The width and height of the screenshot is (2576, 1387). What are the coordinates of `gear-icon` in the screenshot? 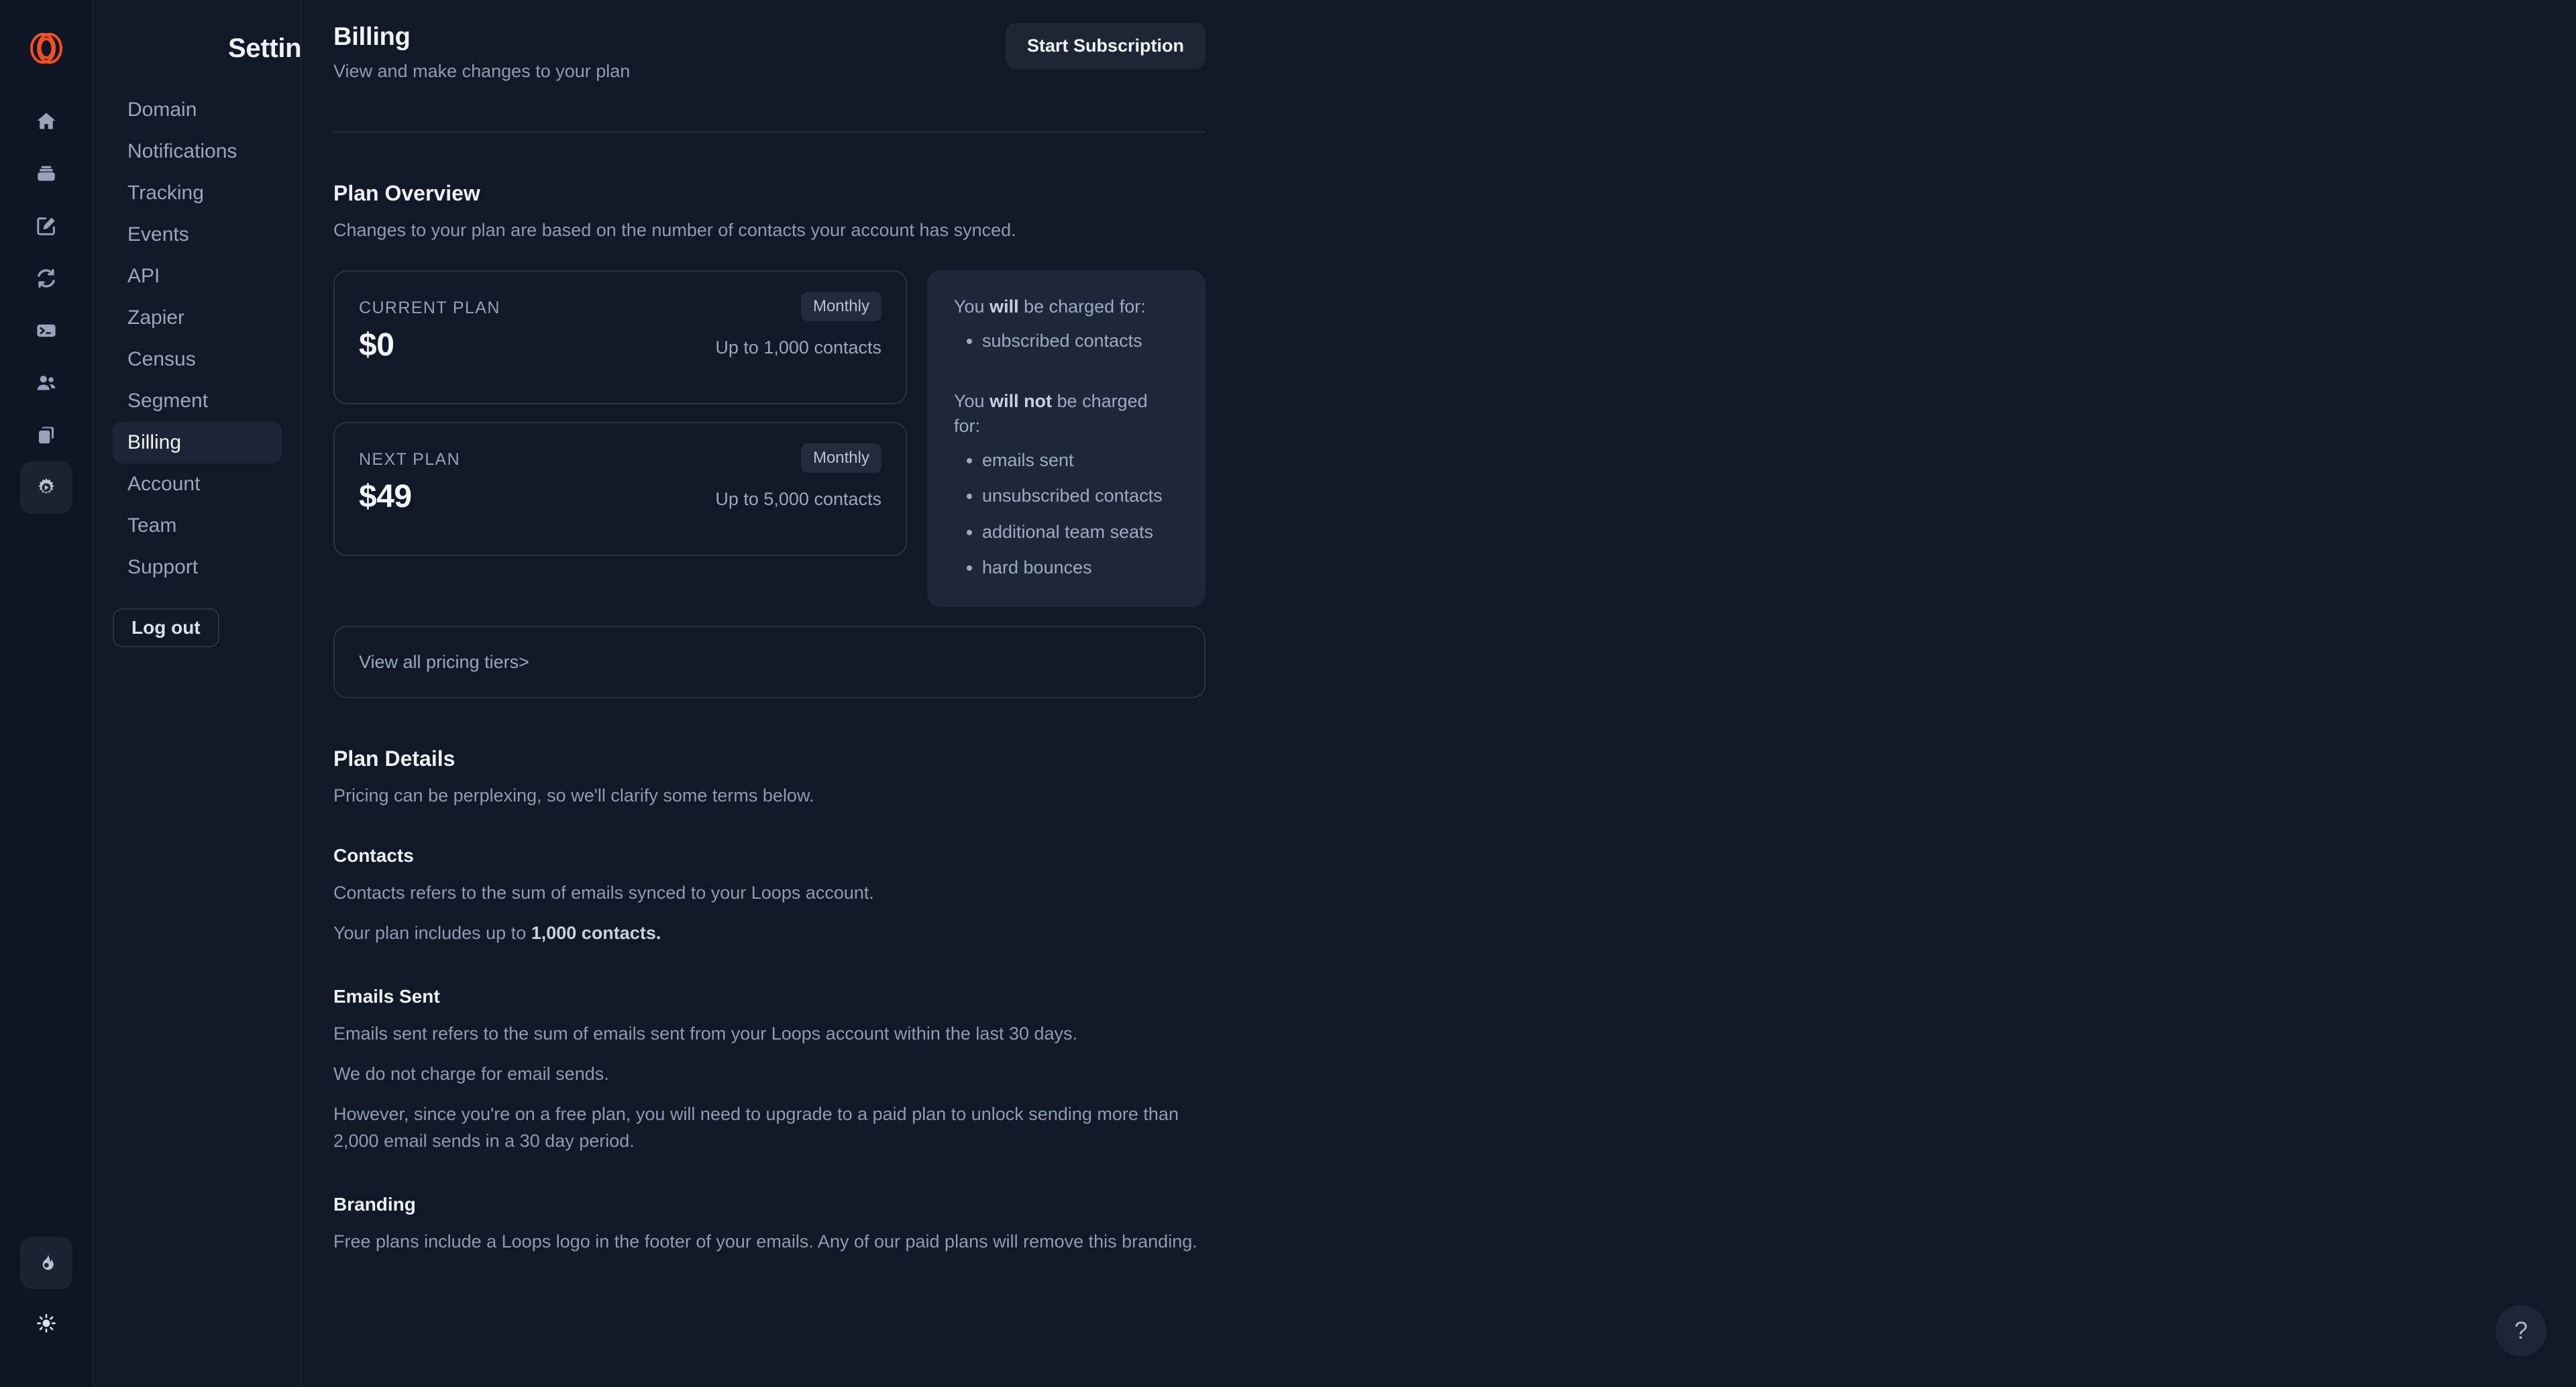 It's located at (46, 487).